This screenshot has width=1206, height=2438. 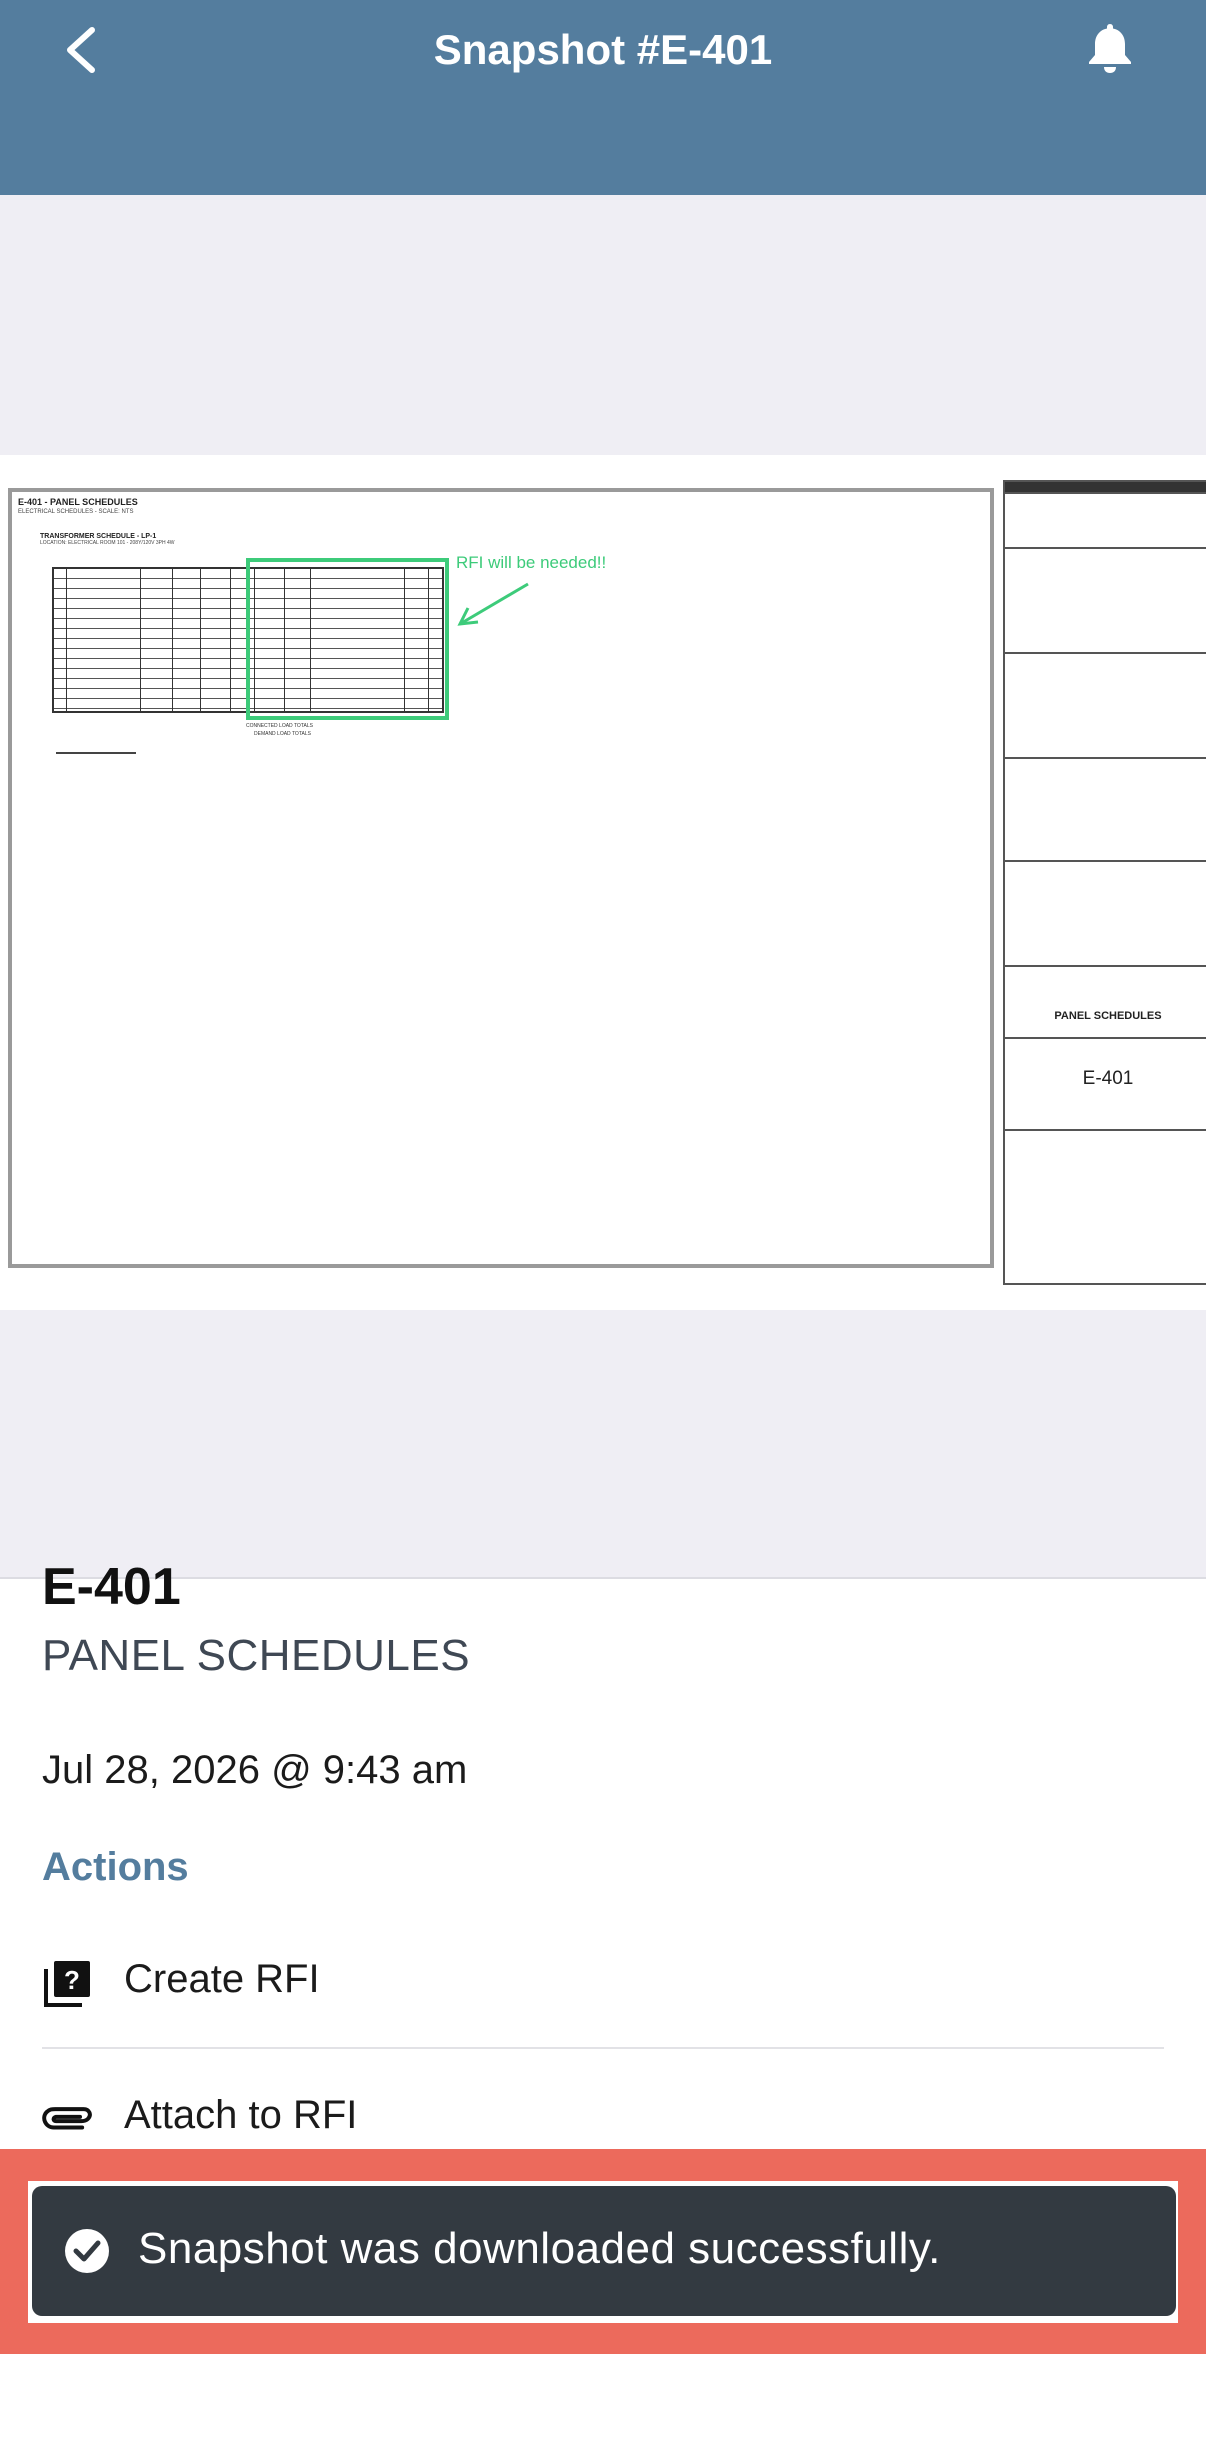 I want to click on bell-icon, so click(x=1110, y=48).